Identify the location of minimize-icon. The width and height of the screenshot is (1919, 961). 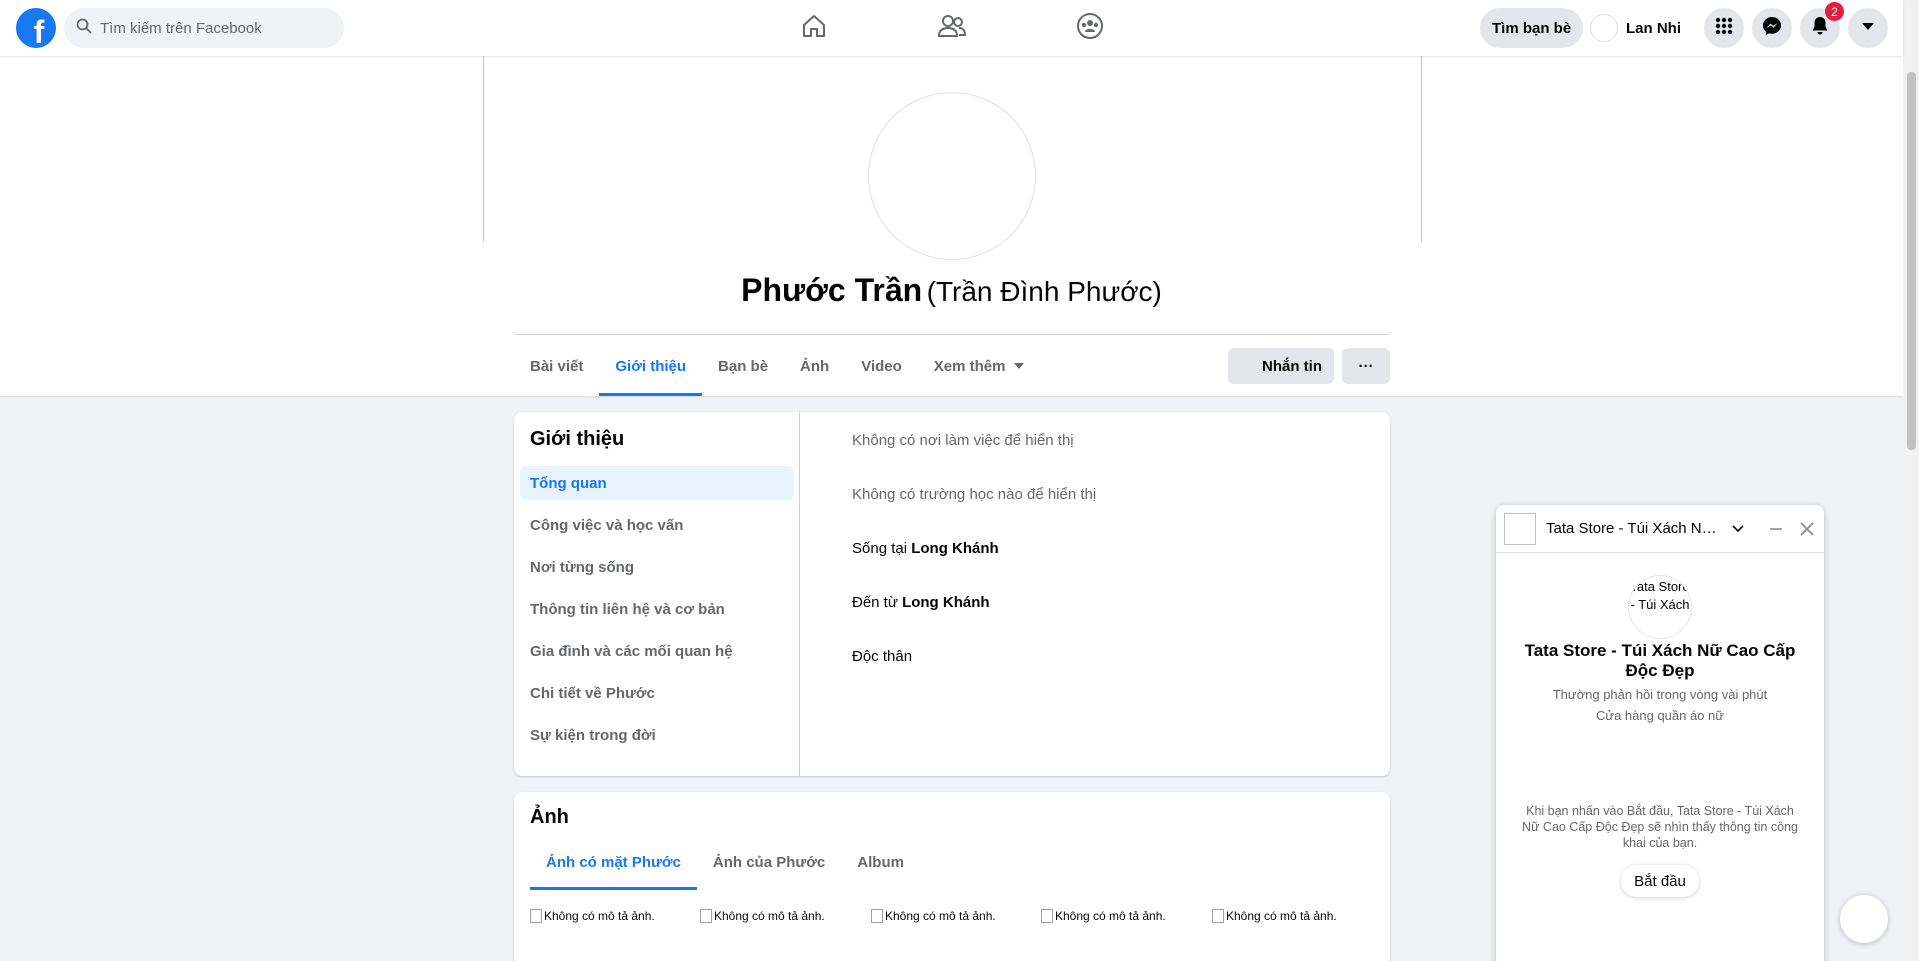
(1776, 529).